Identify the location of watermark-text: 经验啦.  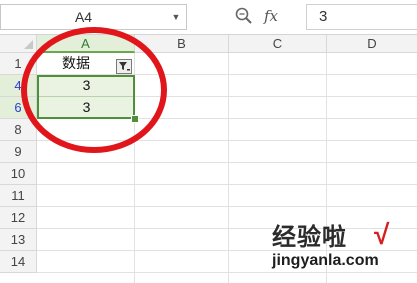
(309, 237).